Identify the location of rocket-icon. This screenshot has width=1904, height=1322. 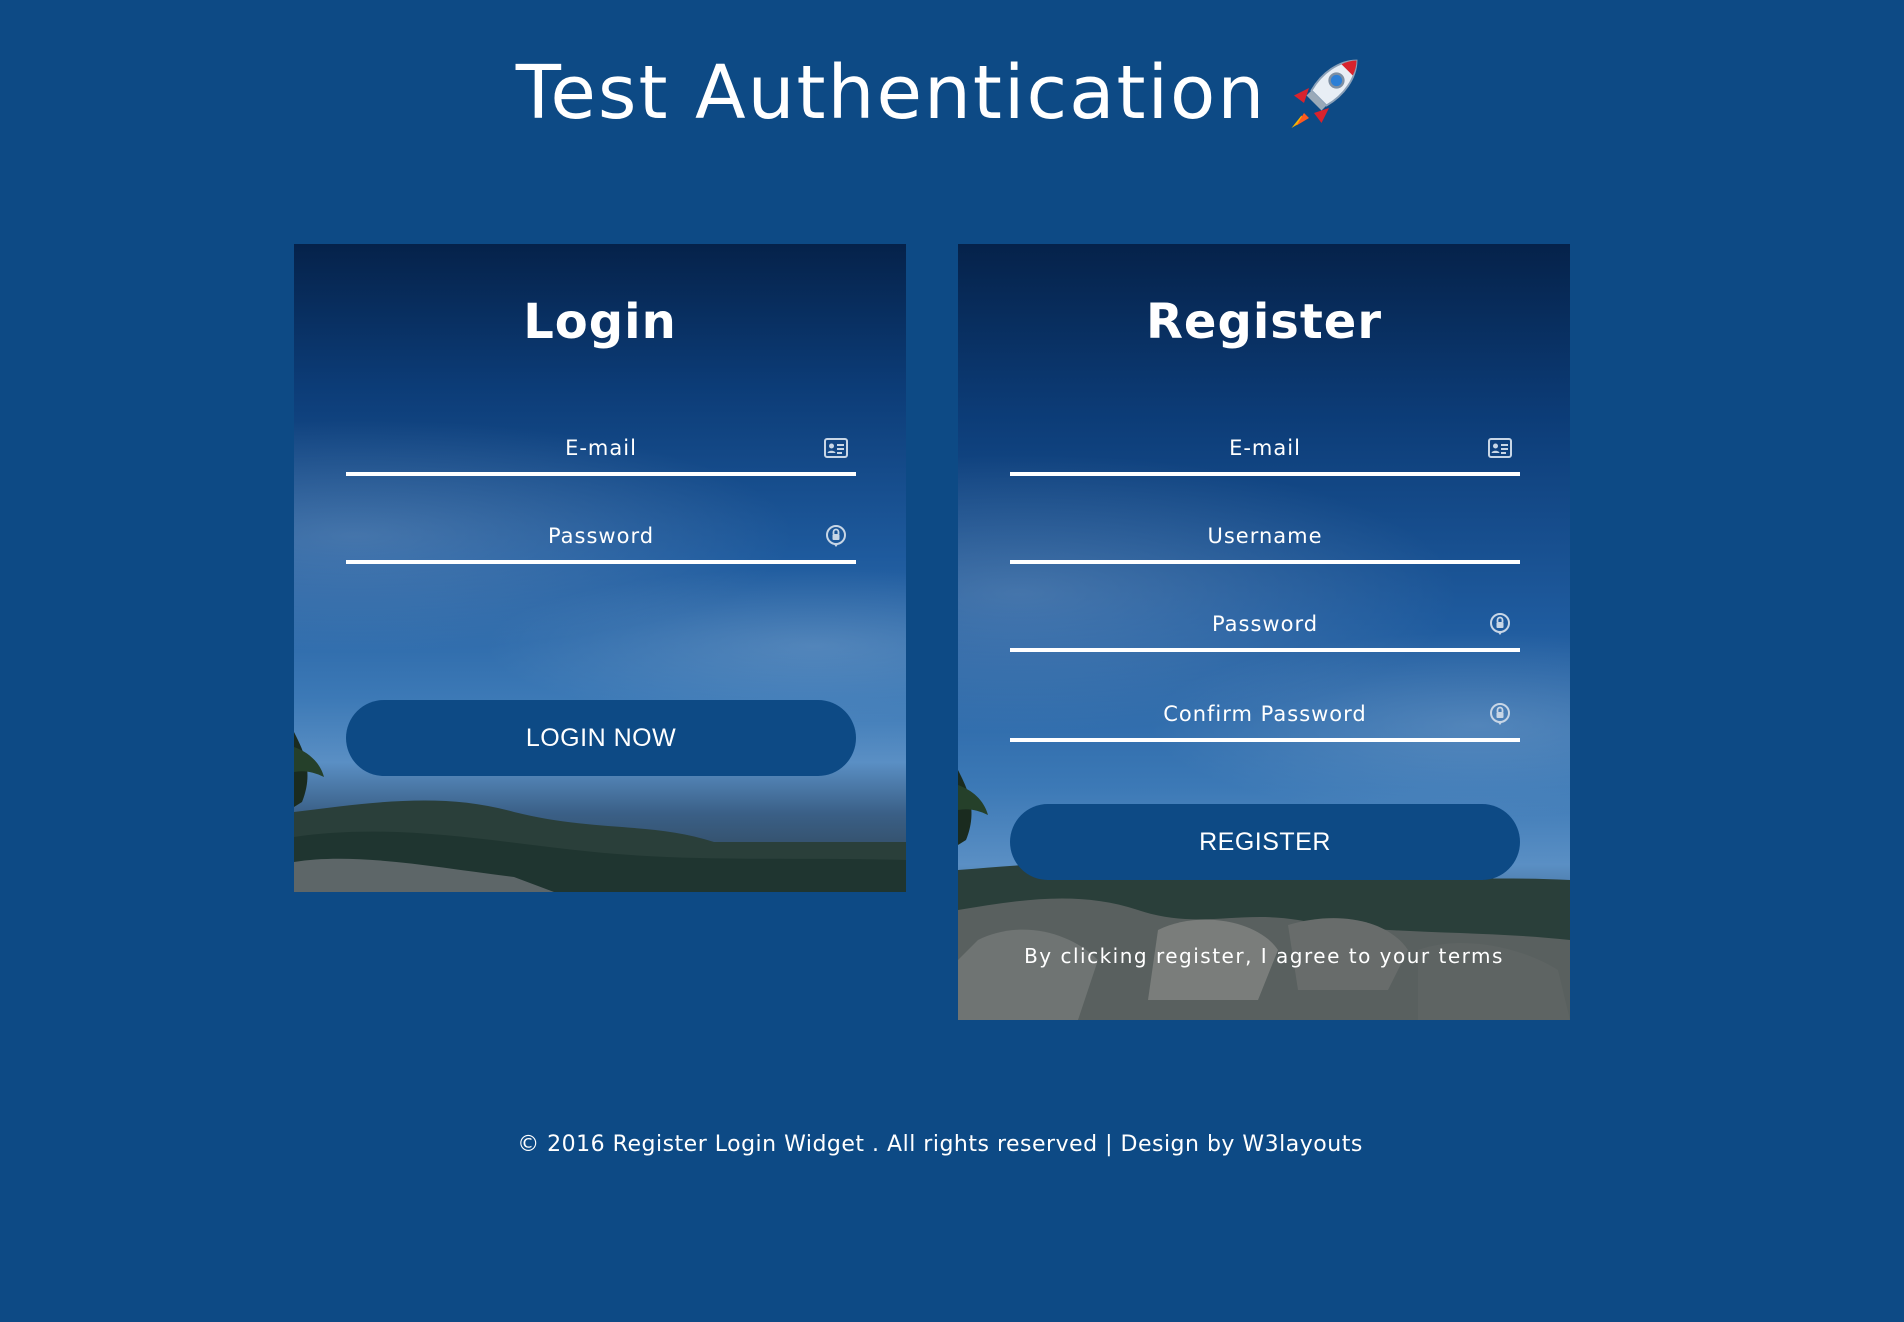
(1324, 93).